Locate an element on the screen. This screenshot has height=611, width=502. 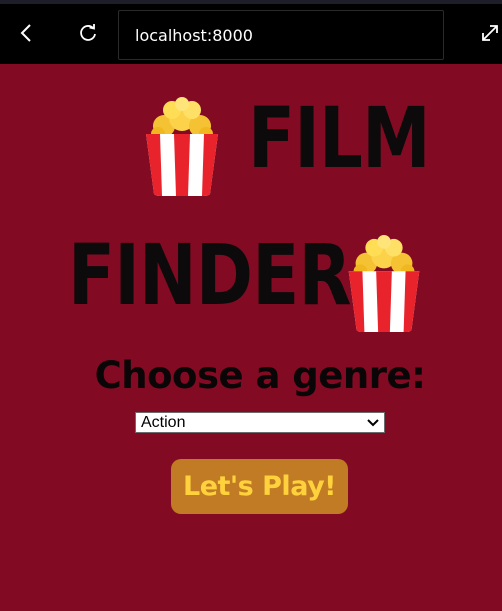
browser-toolbar: localhost:8000 is located at coordinates (251, 32).